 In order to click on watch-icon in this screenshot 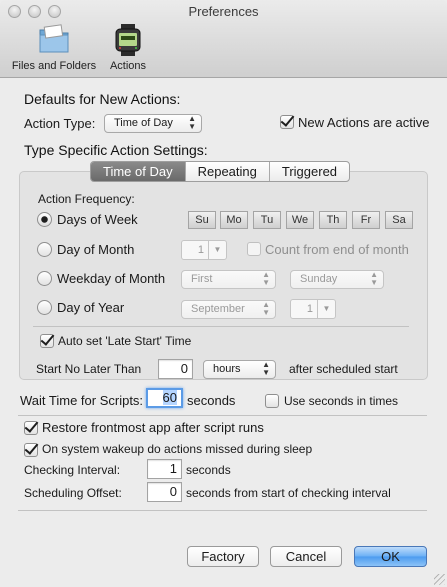, I will do `click(128, 40)`.